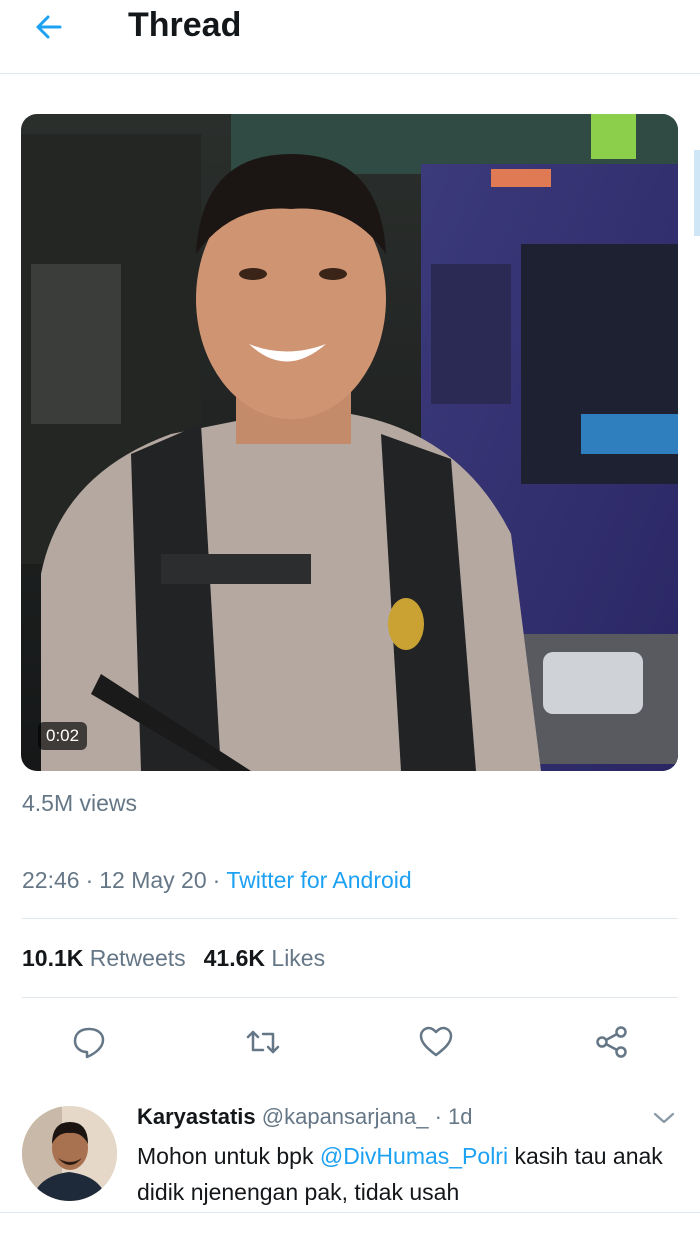 The height and width of the screenshot is (1244, 700). I want to click on tweet-meta: 22:46 · 12 May 20 · Twitter for Android, so click(217, 880).